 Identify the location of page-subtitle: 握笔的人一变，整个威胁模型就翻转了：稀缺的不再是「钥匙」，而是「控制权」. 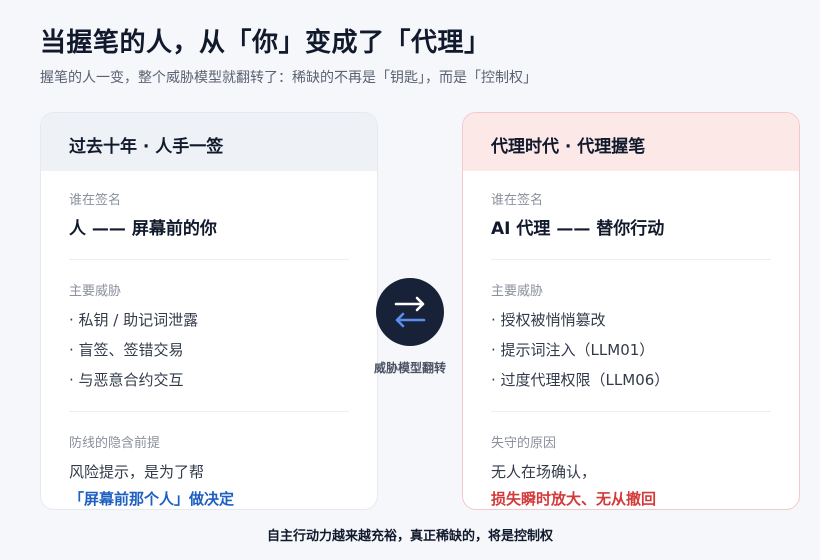
(288, 78).